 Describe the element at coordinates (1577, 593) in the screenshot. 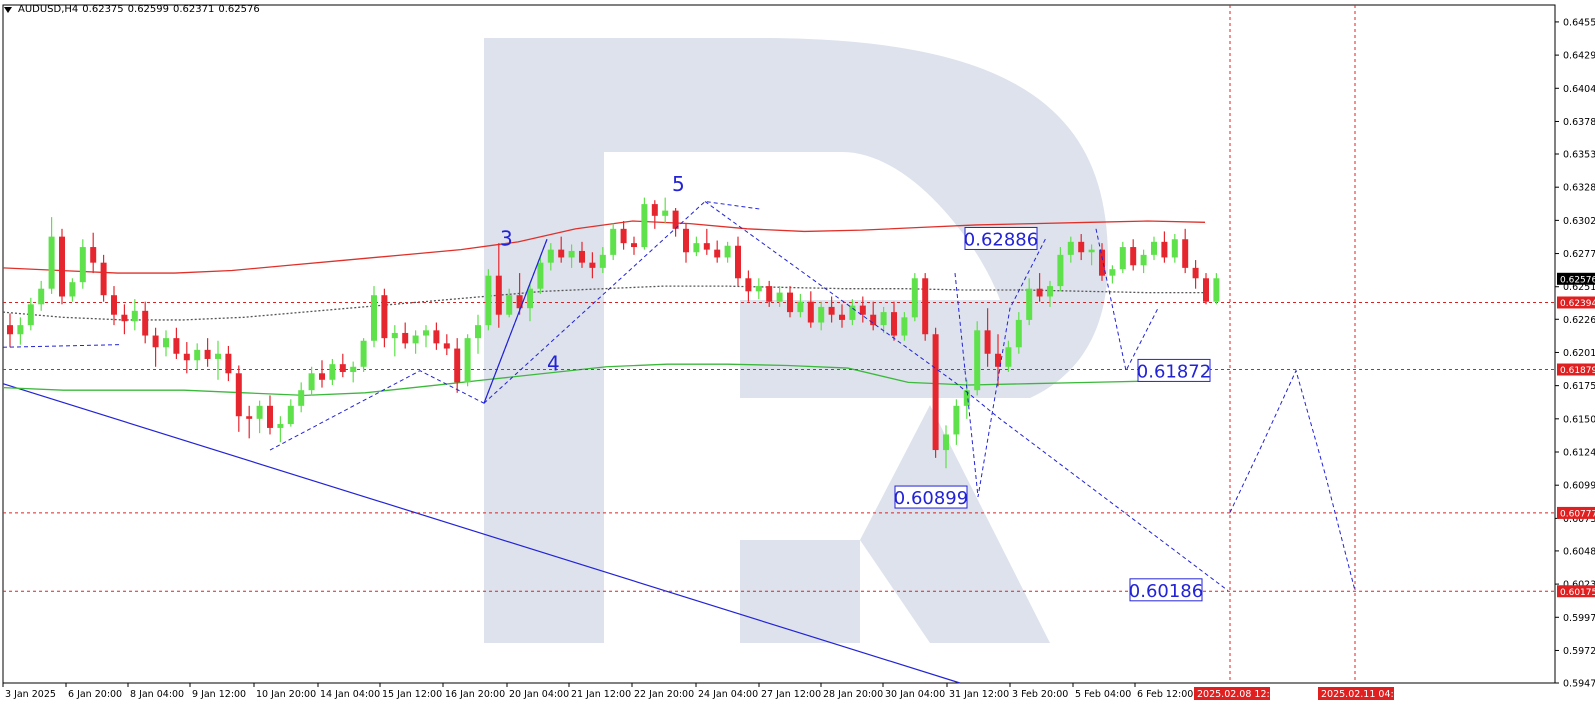

I see `price-tag-label: 0.60175` at that location.